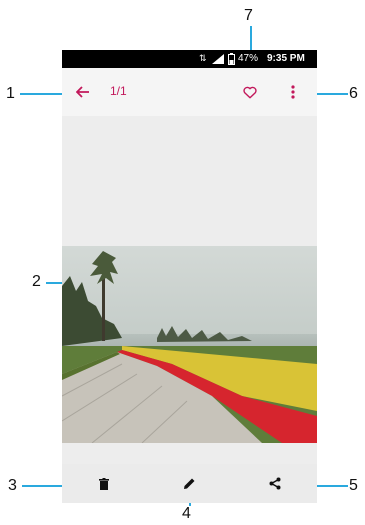  I want to click on trash-icon, so click(104, 484).